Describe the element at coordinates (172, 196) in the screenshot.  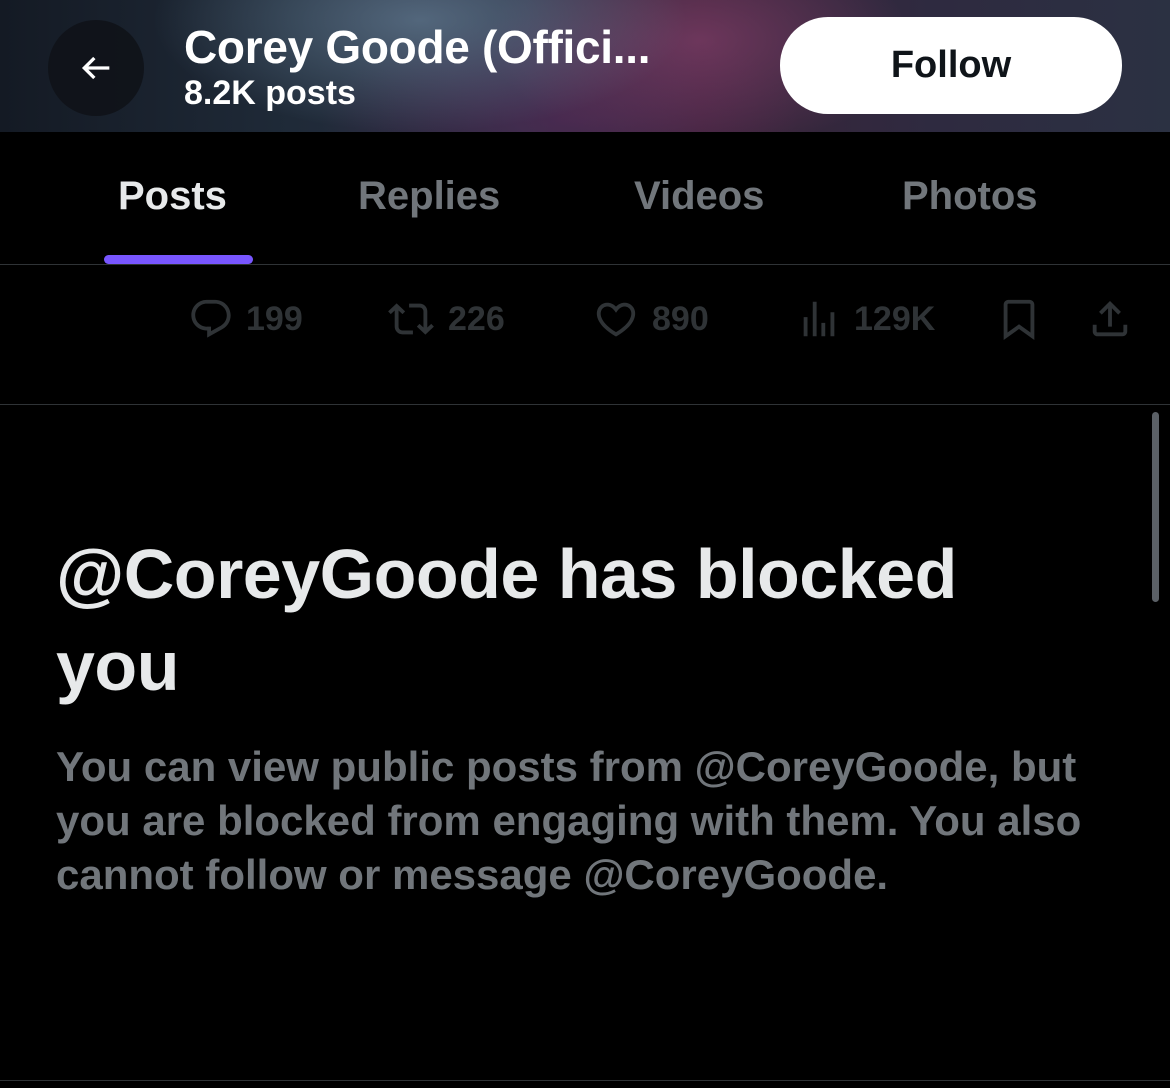
I see `tab-posts: Posts` at that location.